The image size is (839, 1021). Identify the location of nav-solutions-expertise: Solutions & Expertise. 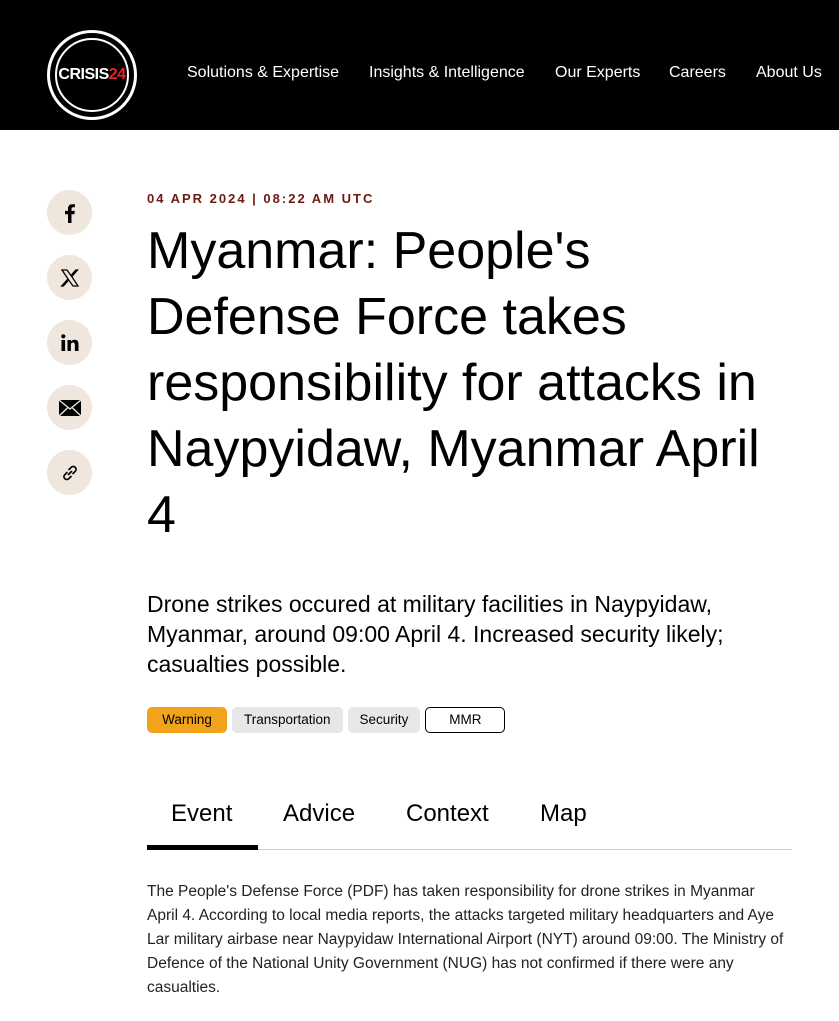
(263, 73).